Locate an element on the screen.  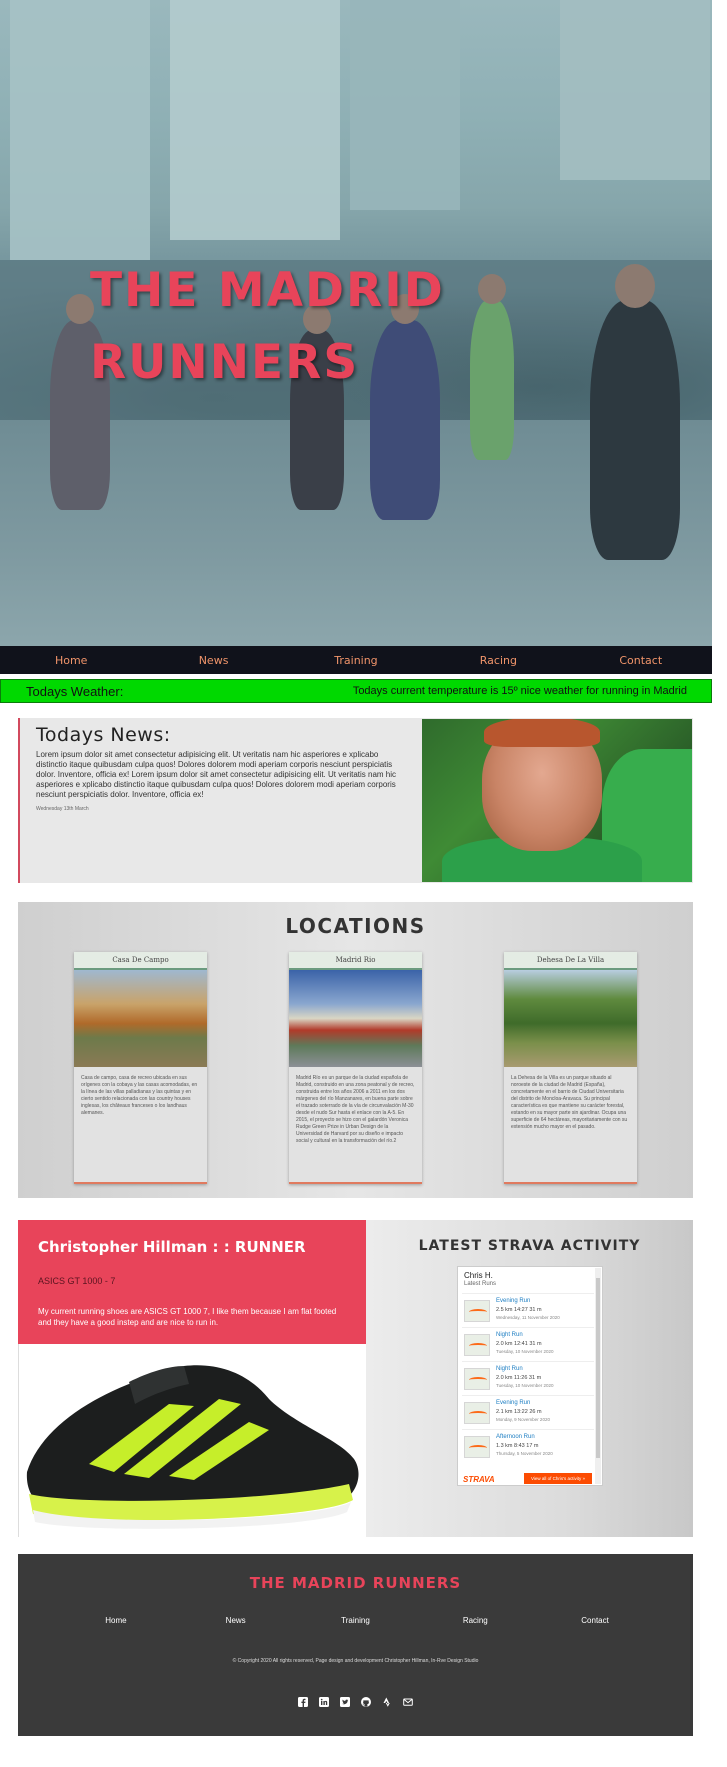
runner-title: Christopher Hillman : : RUNNER is located at coordinates (172, 1247).